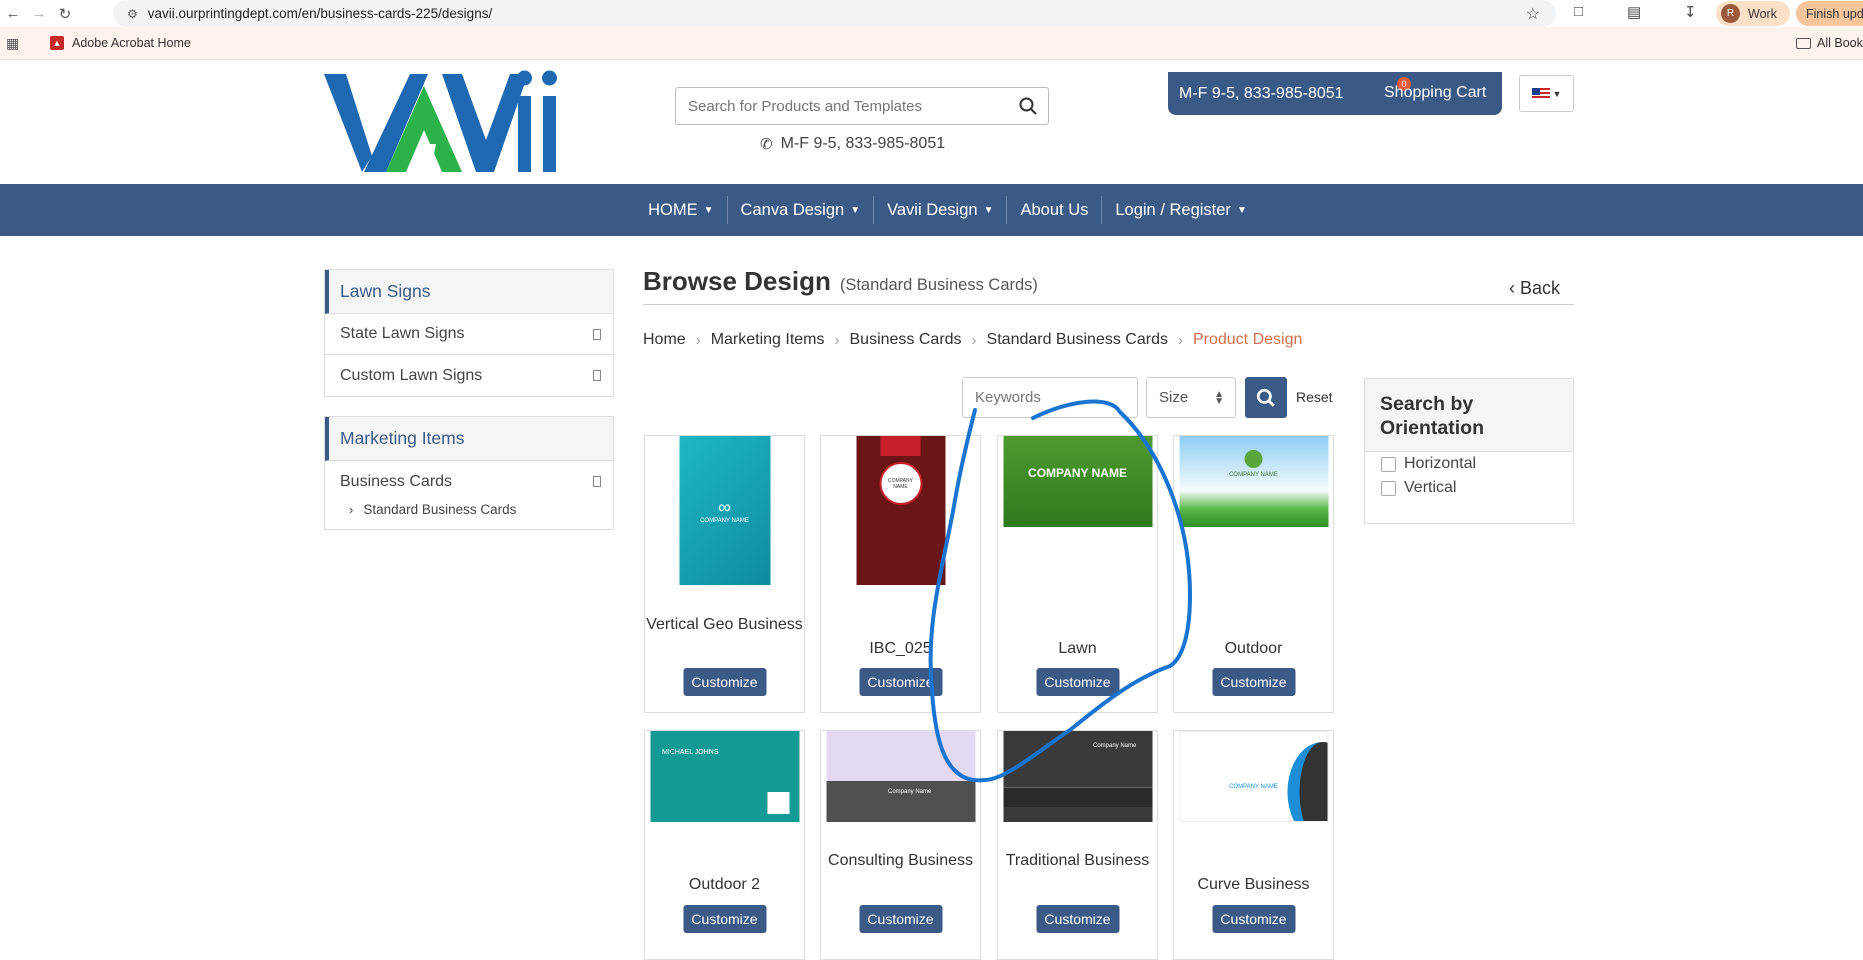  What do you see at coordinates (842, 106) in the screenshot?
I see `search-input` at bounding box center [842, 106].